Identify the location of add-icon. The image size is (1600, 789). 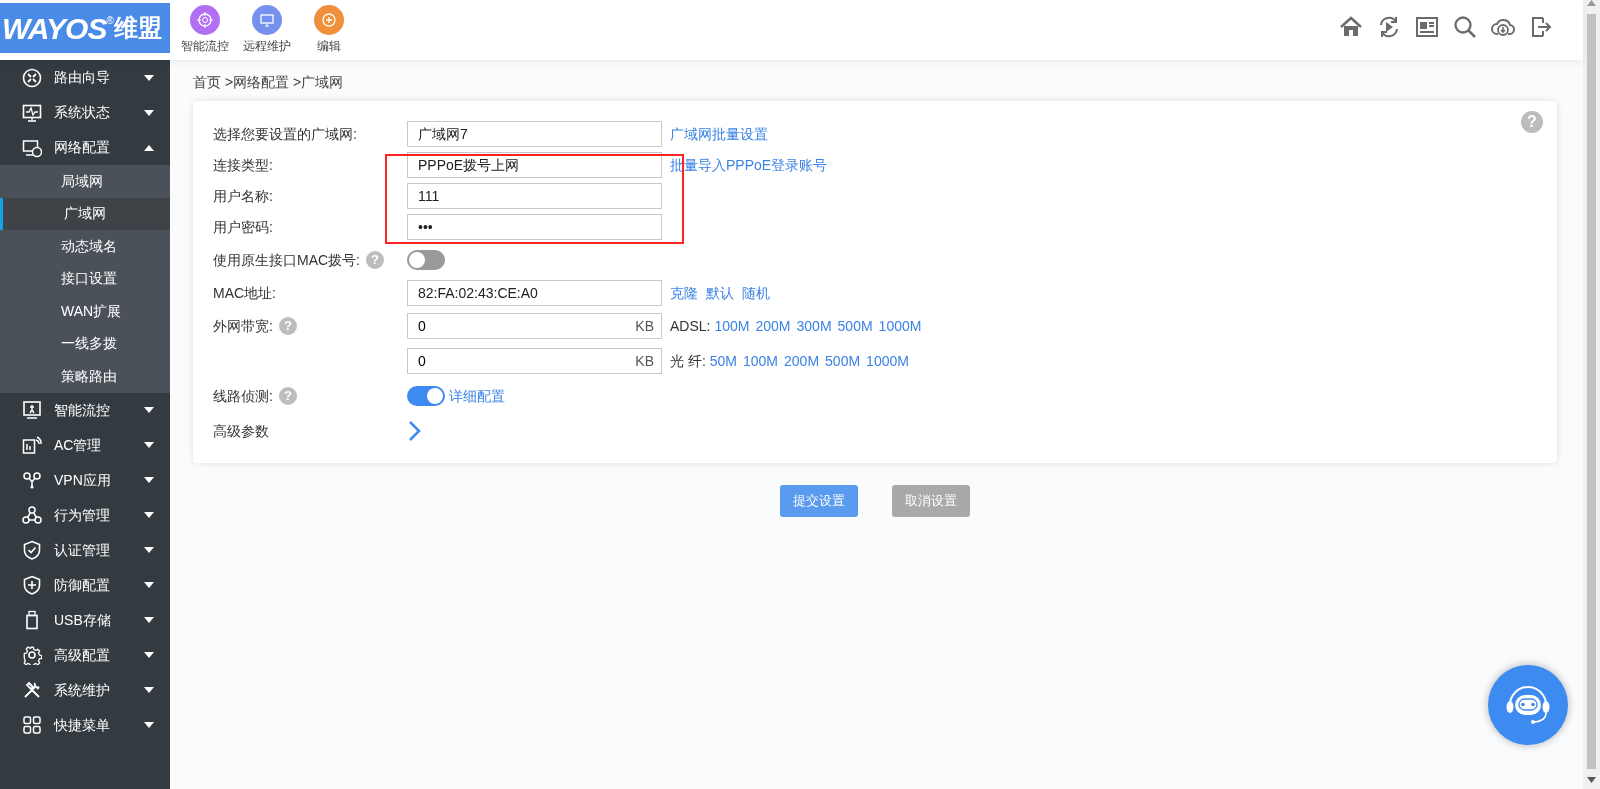
(329, 20).